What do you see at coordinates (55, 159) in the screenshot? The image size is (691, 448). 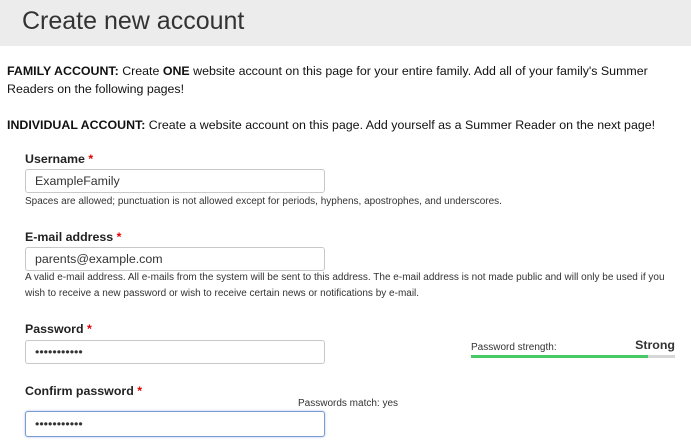 I see `username-label-text: Username` at bounding box center [55, 159].